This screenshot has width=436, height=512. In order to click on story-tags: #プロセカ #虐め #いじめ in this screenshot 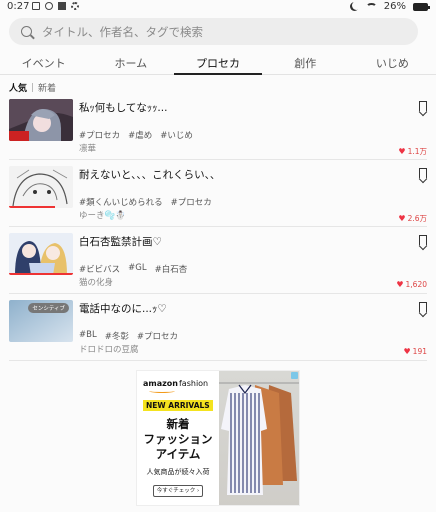, I will do `click(136, 135)`.